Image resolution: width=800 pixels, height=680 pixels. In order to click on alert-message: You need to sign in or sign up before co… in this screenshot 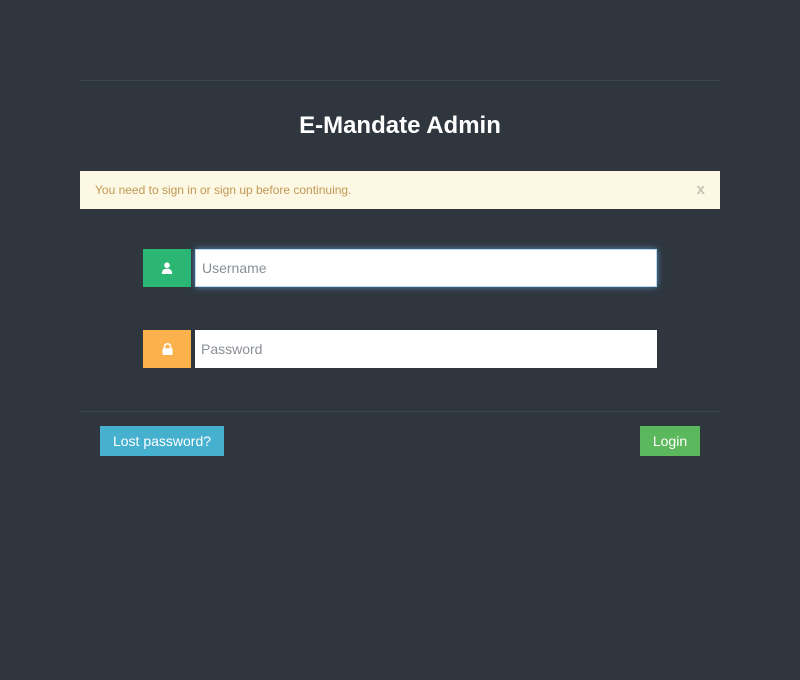, I will do `click(223, 190)`.